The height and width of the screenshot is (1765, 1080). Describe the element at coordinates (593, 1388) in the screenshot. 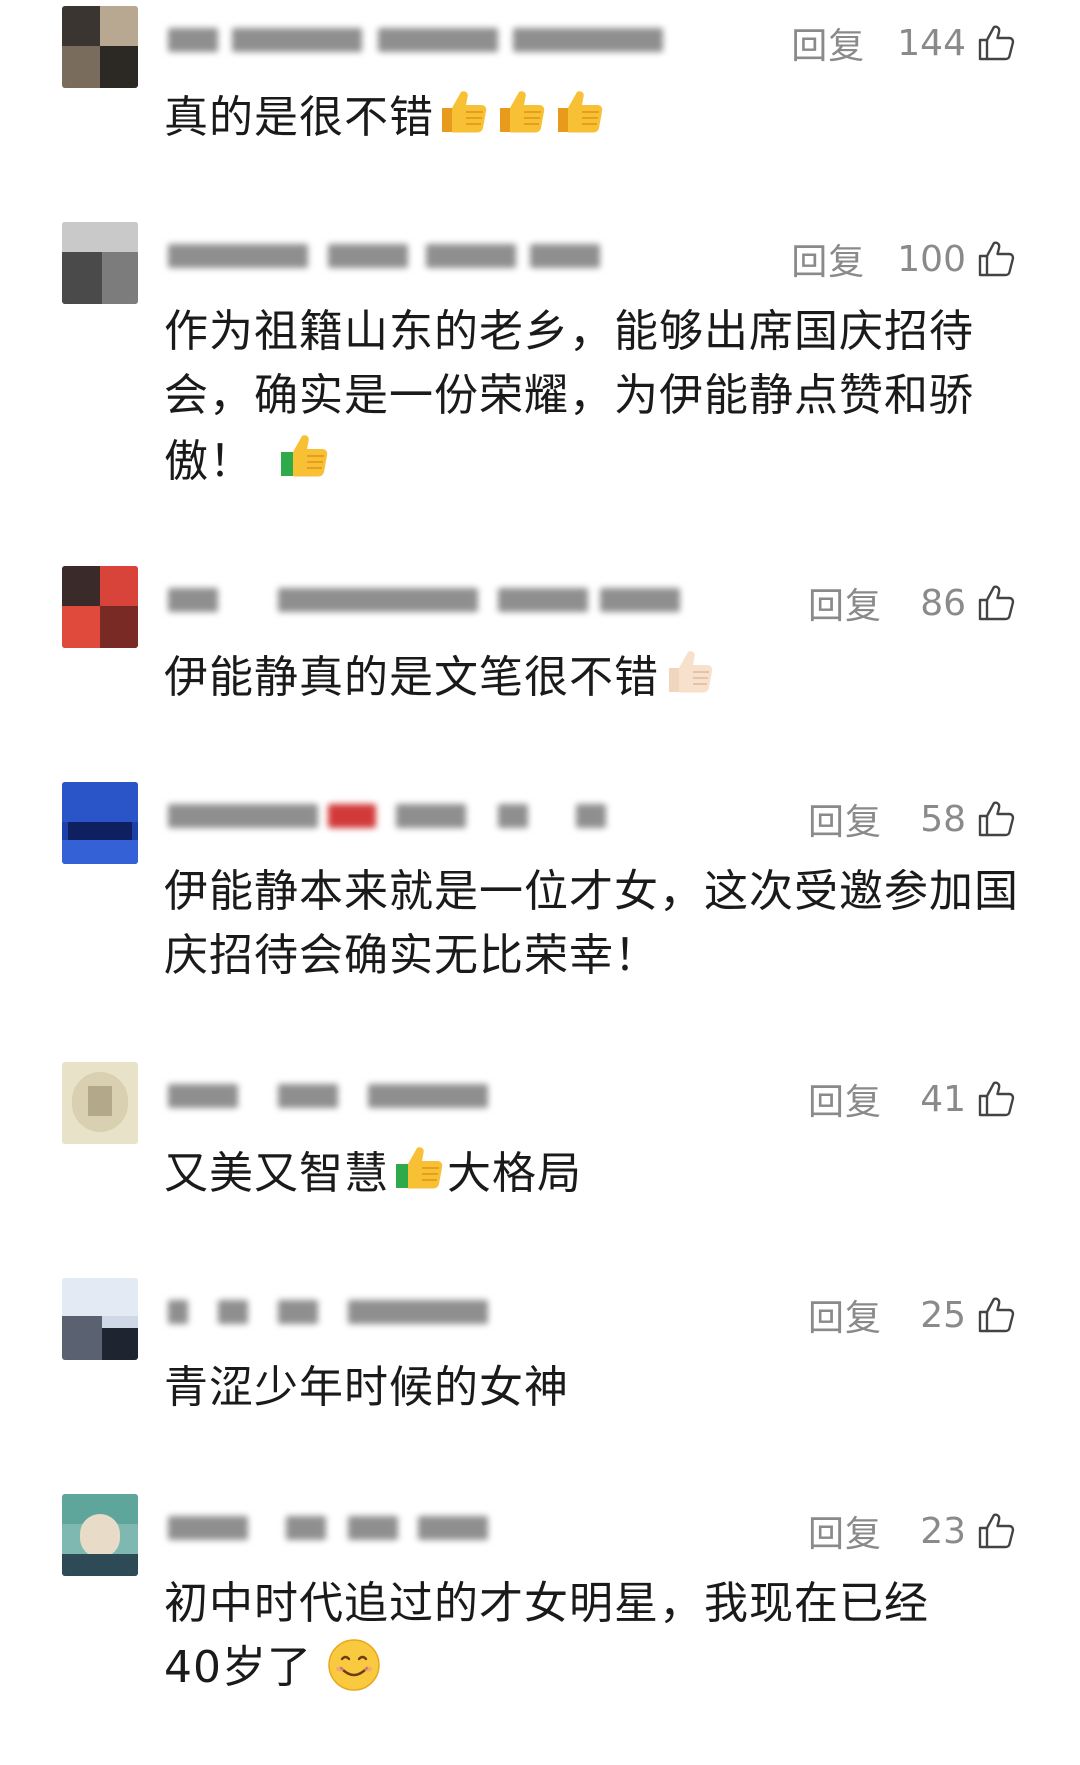

I see `comment-text: 青涩少年时候的女神` at that location.